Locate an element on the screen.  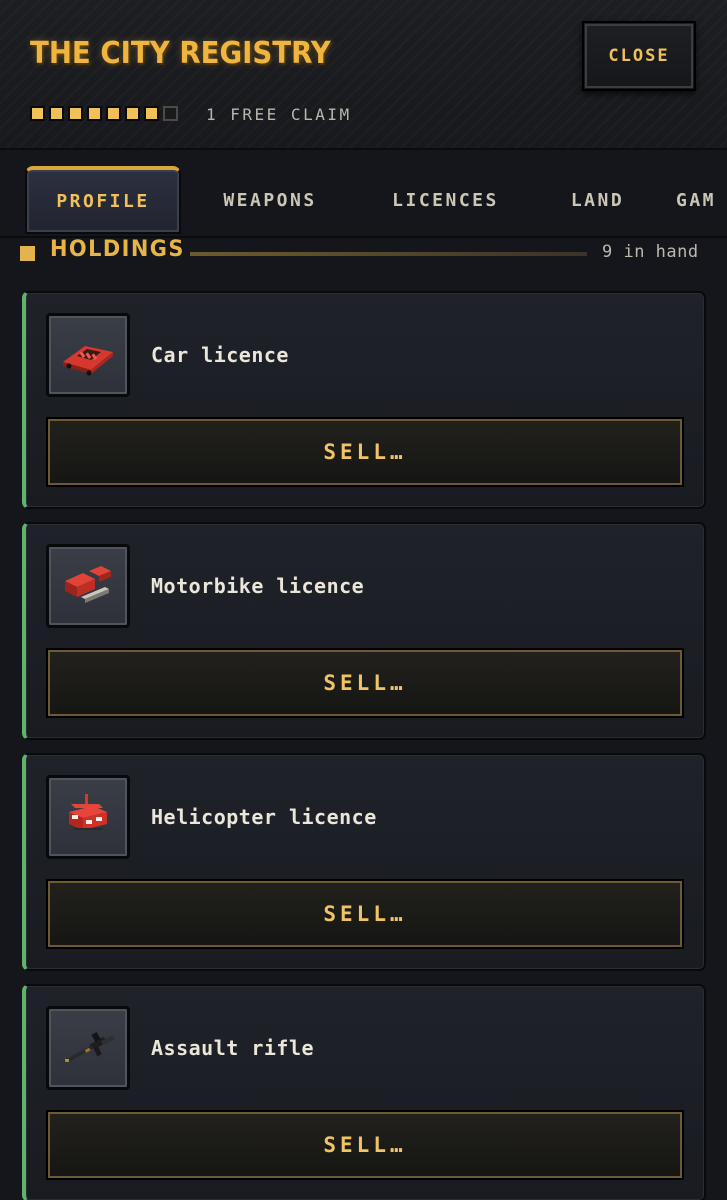
free-claim-text: 1 FREE CLAIM is located at coordinates (279, 114).